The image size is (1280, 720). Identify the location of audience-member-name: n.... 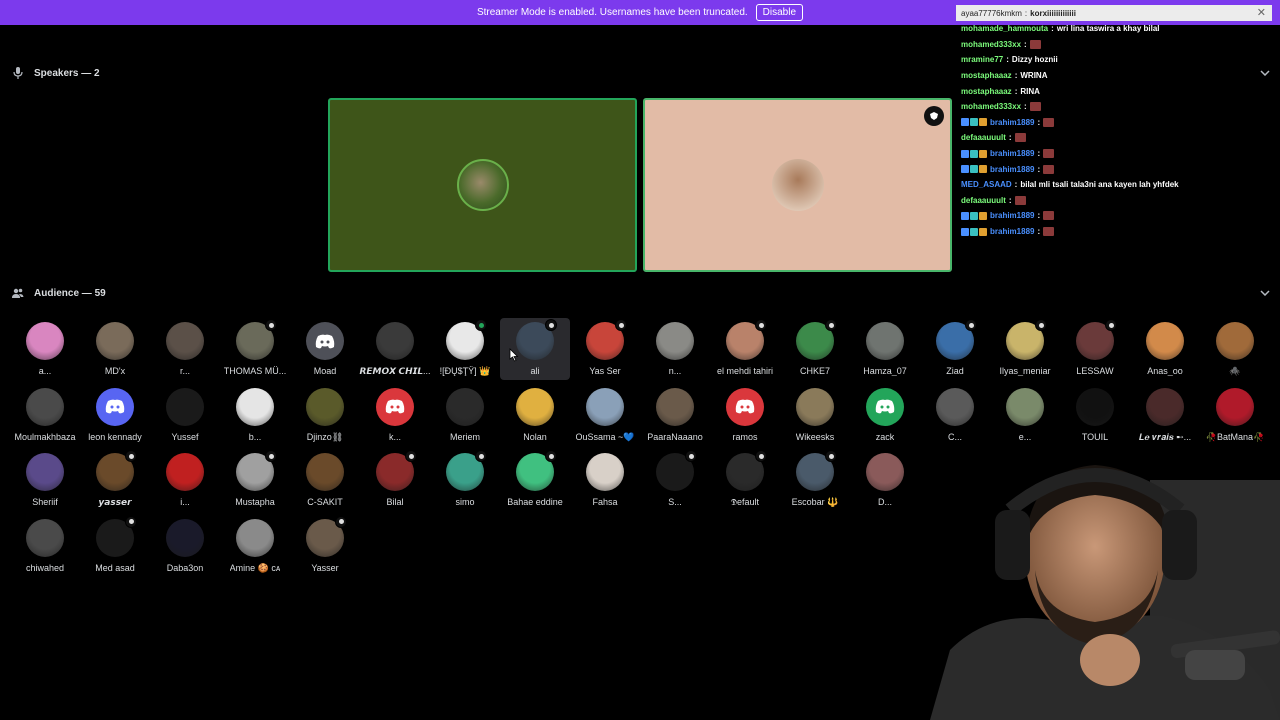
(675, 371).